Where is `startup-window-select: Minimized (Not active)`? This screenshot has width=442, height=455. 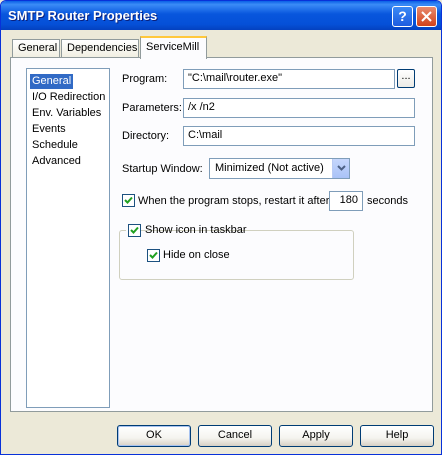
startup-window-select: Minimized (Not active) is located at coordinates (279, 168).